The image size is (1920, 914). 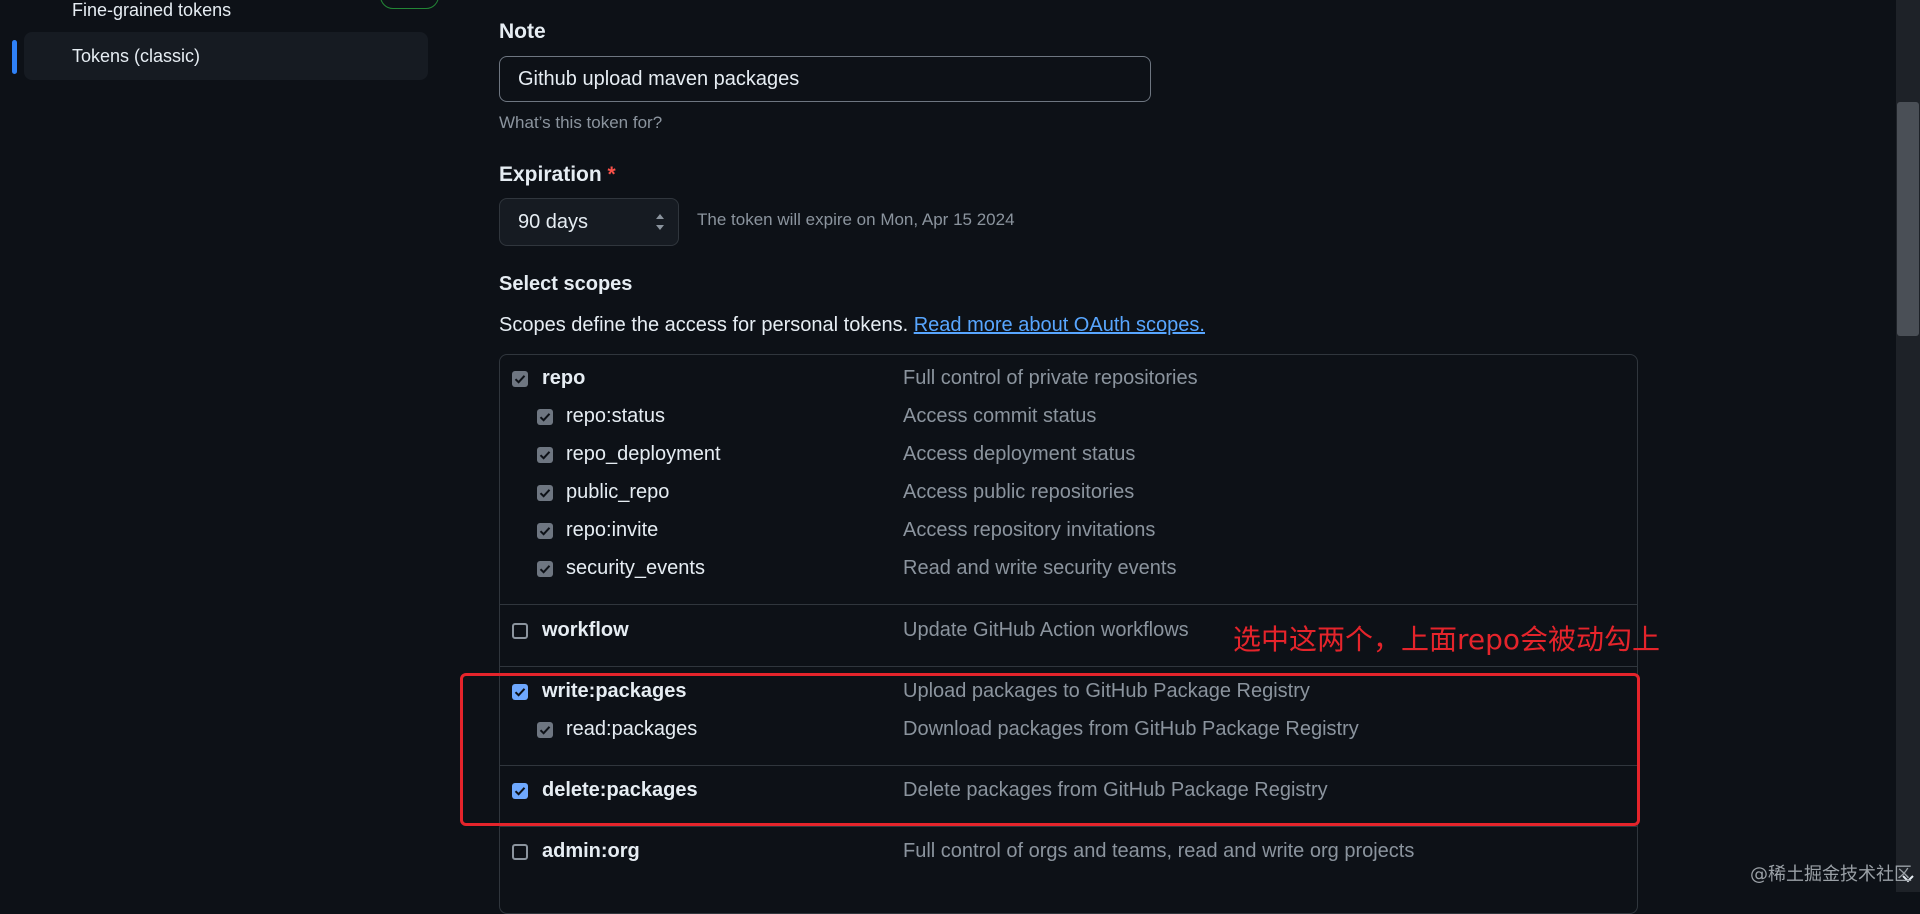 I want to click on scope-name: repo:invite, so click(x=612, y=530).